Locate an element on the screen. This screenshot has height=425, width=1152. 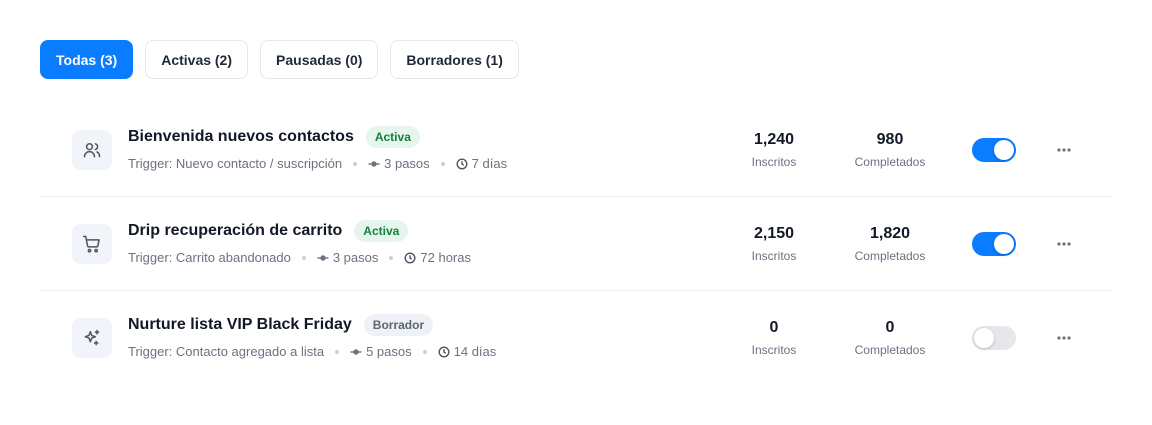
duration-info: 72 horas is located at coordinates (437, 257).